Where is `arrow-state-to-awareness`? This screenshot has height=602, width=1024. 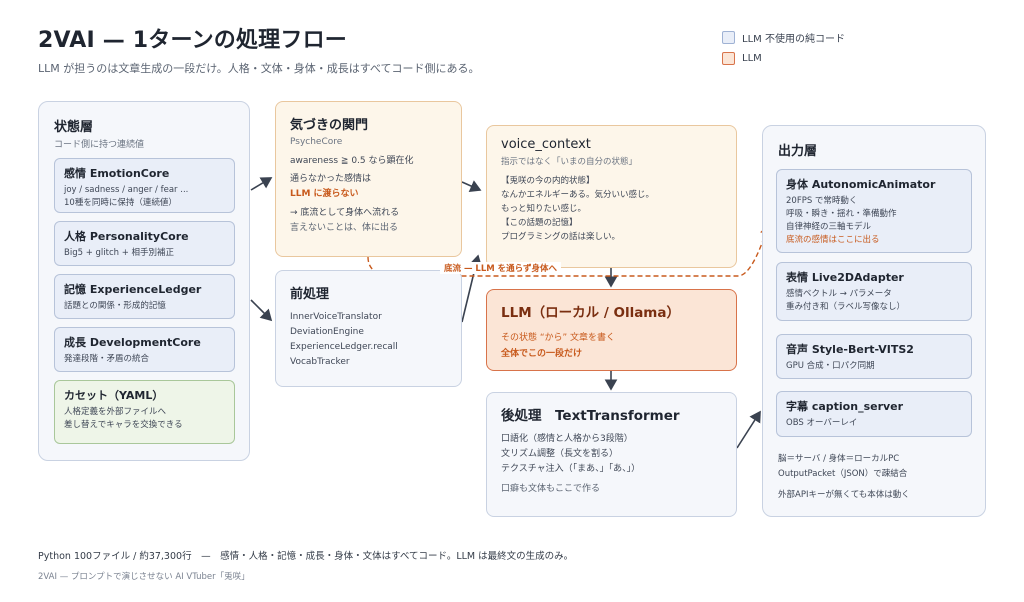
arrow-state-to-awareness is located at coordinates (261, 184).